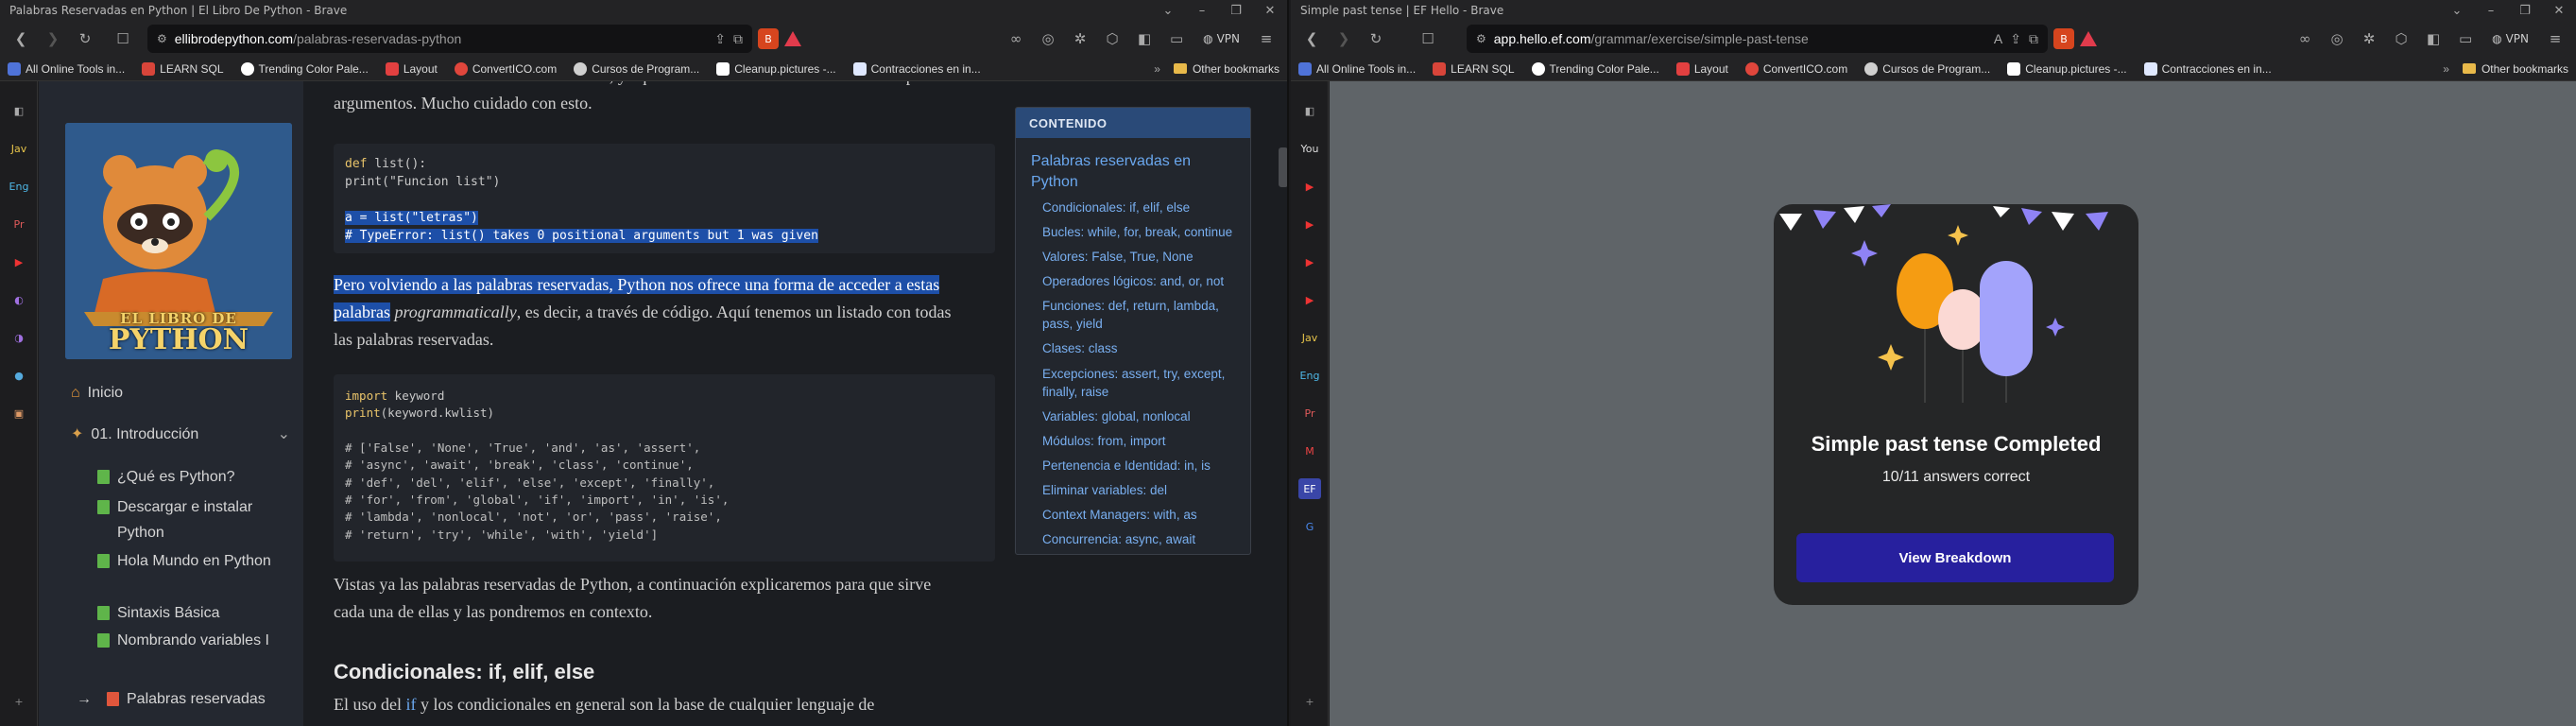 This screenshot has height=726, width=2576. I want to click on minimize-icon: –, so click(2491, 11).